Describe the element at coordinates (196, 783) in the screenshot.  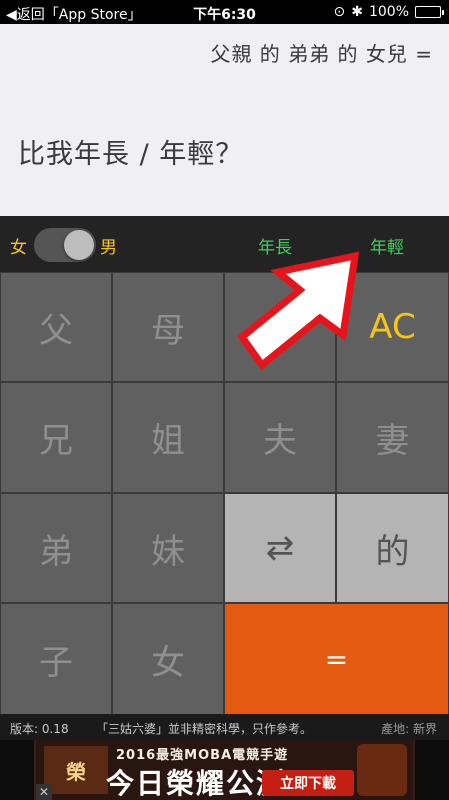
I see `ad-big-text: 今日榮耀公測` at that location.